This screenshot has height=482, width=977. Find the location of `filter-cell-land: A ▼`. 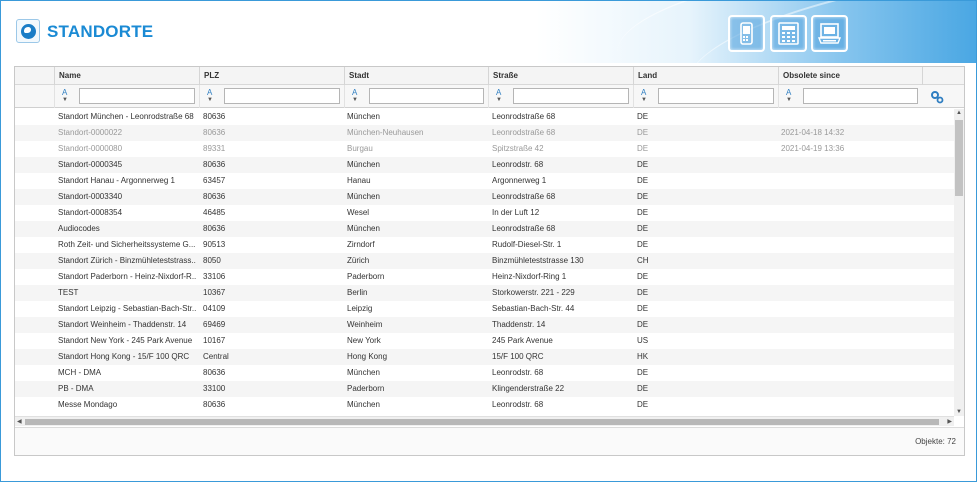

filter-cell-land: A ▼ is located at coordinates (705, 96).